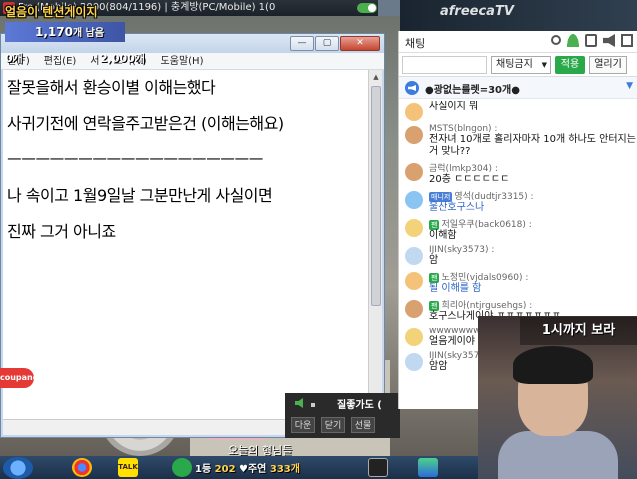 This screenshot has width=637, height=479. Describe the element at coordinates (591, 40) in the screenshot. I see `settings-icon` at that location.